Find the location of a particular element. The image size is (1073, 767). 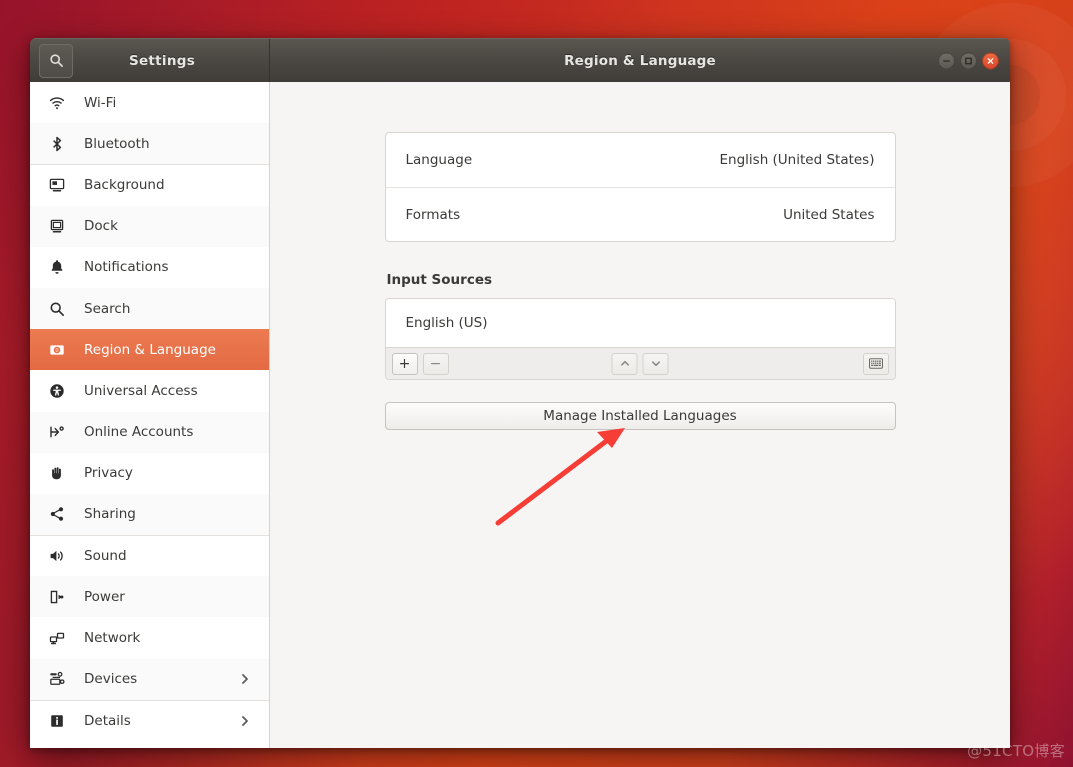

toolbar-right-group is located at coordinates (875, 363).